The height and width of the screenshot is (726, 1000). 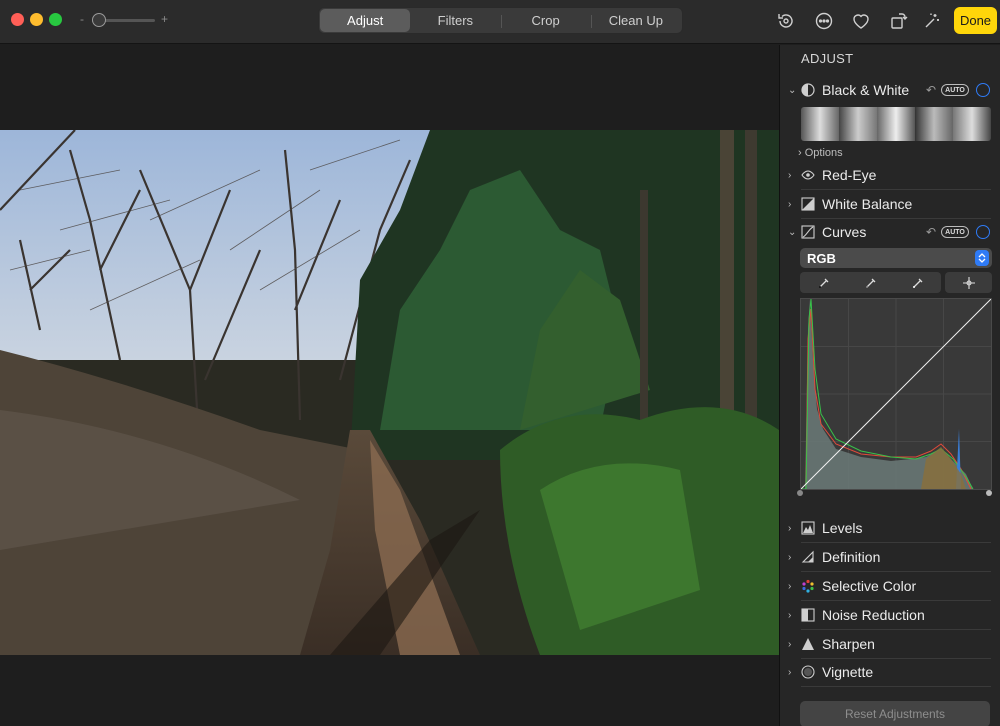 What do you see at coordinates (989, 493) in the screenshot?
I see `white-point-handle` at bounding box center [989, 493].